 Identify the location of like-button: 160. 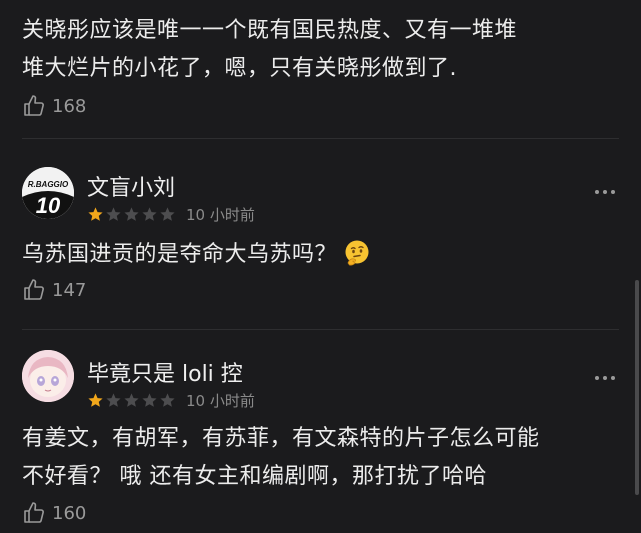
(54, 513).